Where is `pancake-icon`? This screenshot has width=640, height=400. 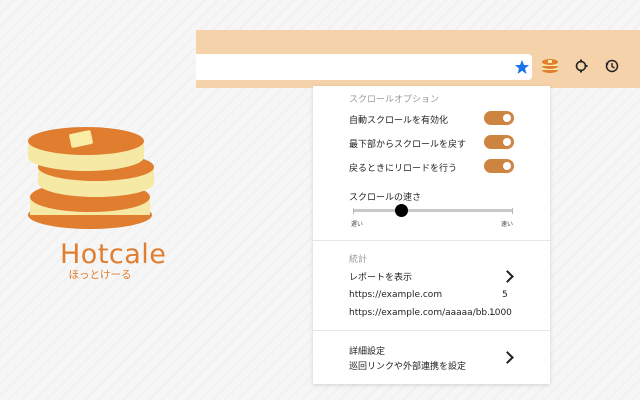 pancake-icon is located at coordinates (550, 66).